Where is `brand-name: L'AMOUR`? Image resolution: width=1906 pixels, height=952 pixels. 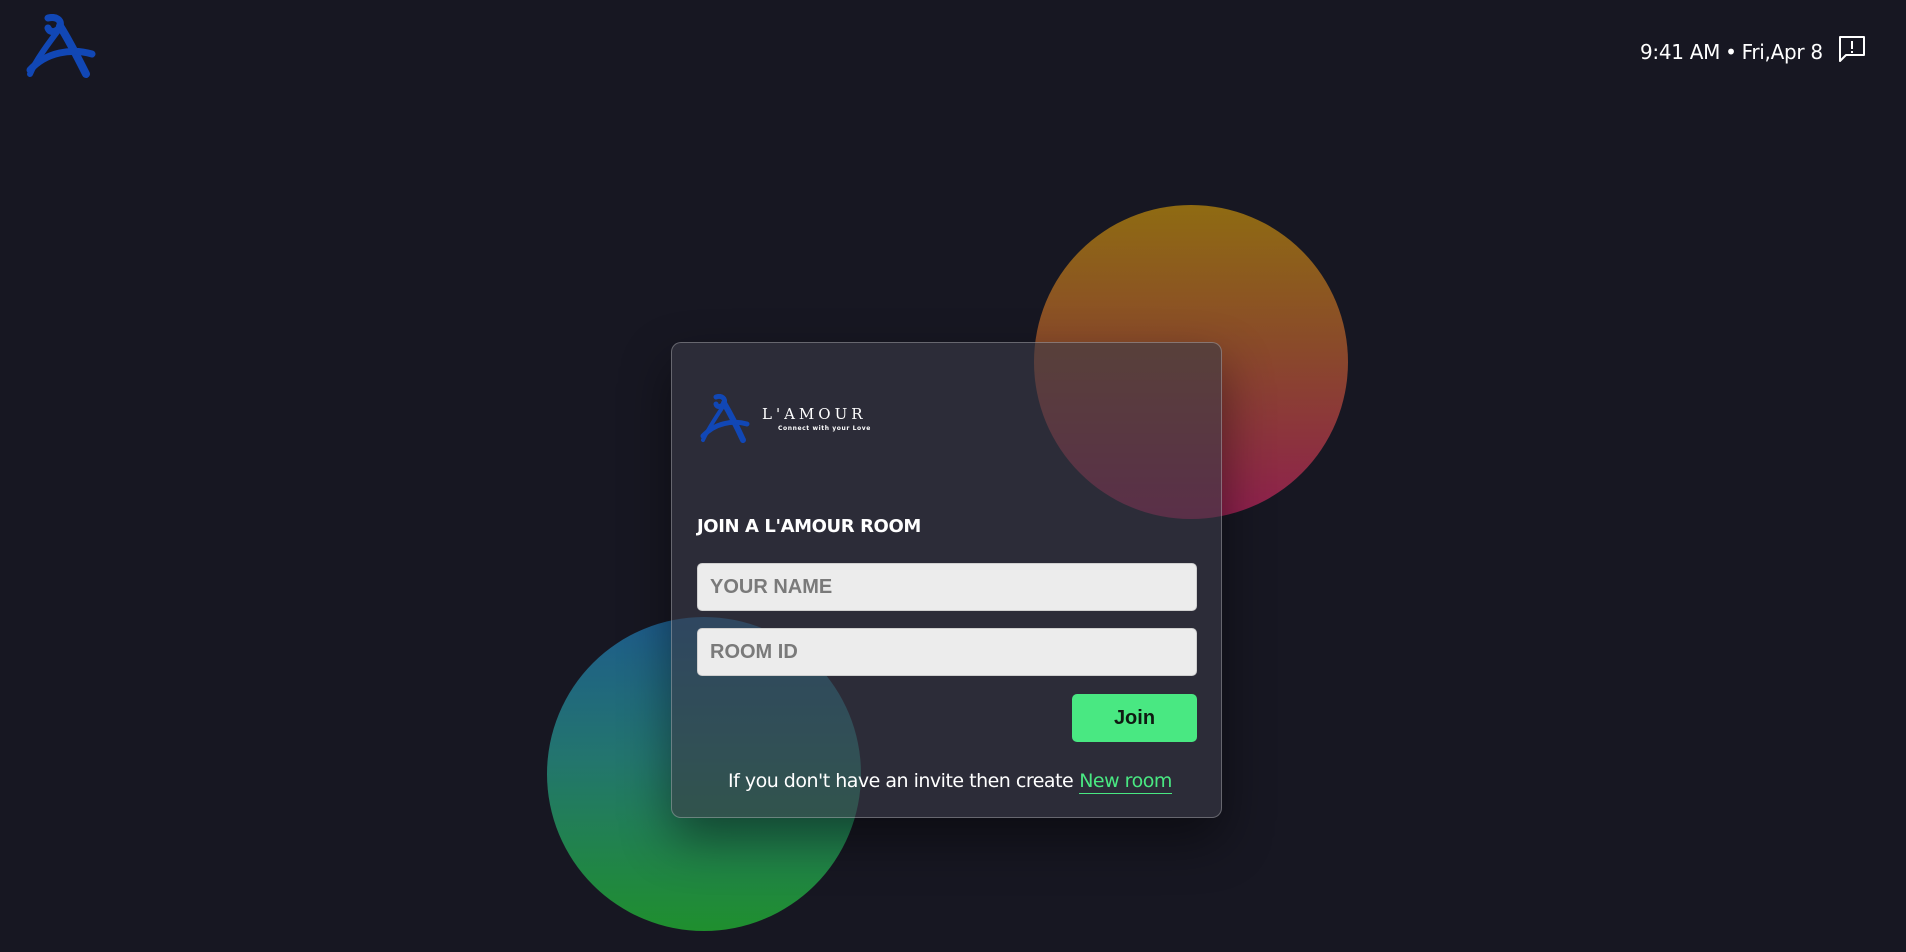
brand-name: L'AMOUR is located at coordinates (814, 414).